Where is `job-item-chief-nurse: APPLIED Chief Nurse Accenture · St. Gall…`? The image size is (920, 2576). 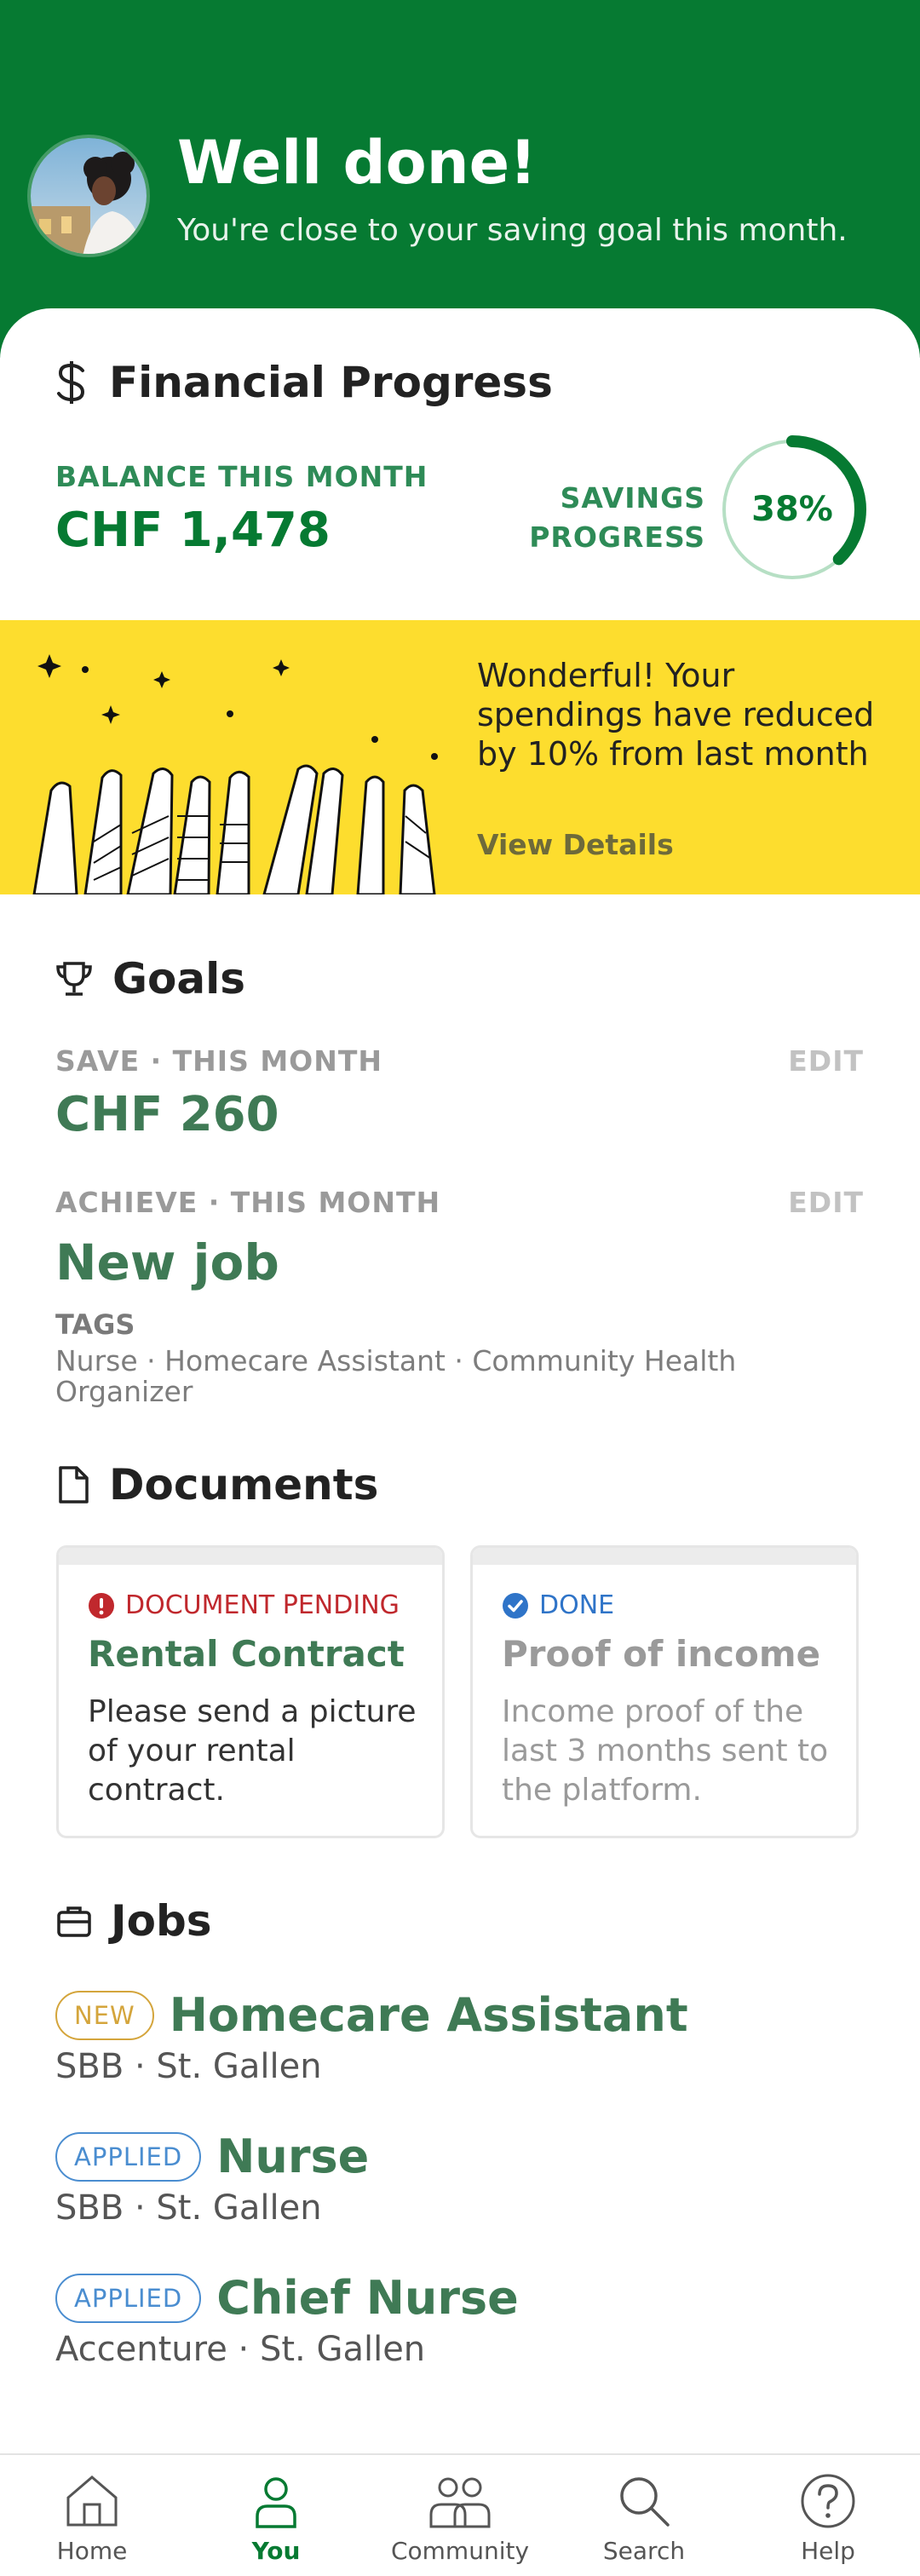
job-item-chief-nurse: APPLIED Chief Nurse Accenture · St. Gall… is located at coordinates (287, 2320).